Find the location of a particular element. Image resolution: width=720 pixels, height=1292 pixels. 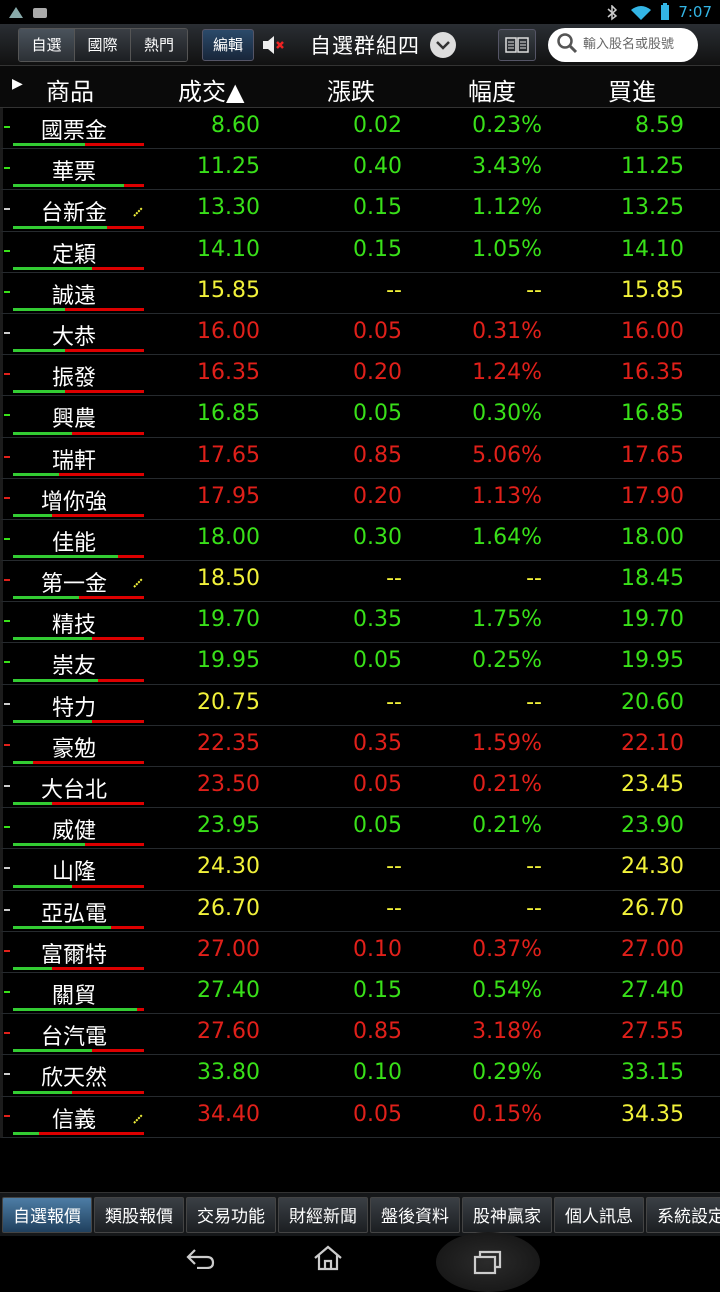

back-icon is located at coordinates (200, 1258).